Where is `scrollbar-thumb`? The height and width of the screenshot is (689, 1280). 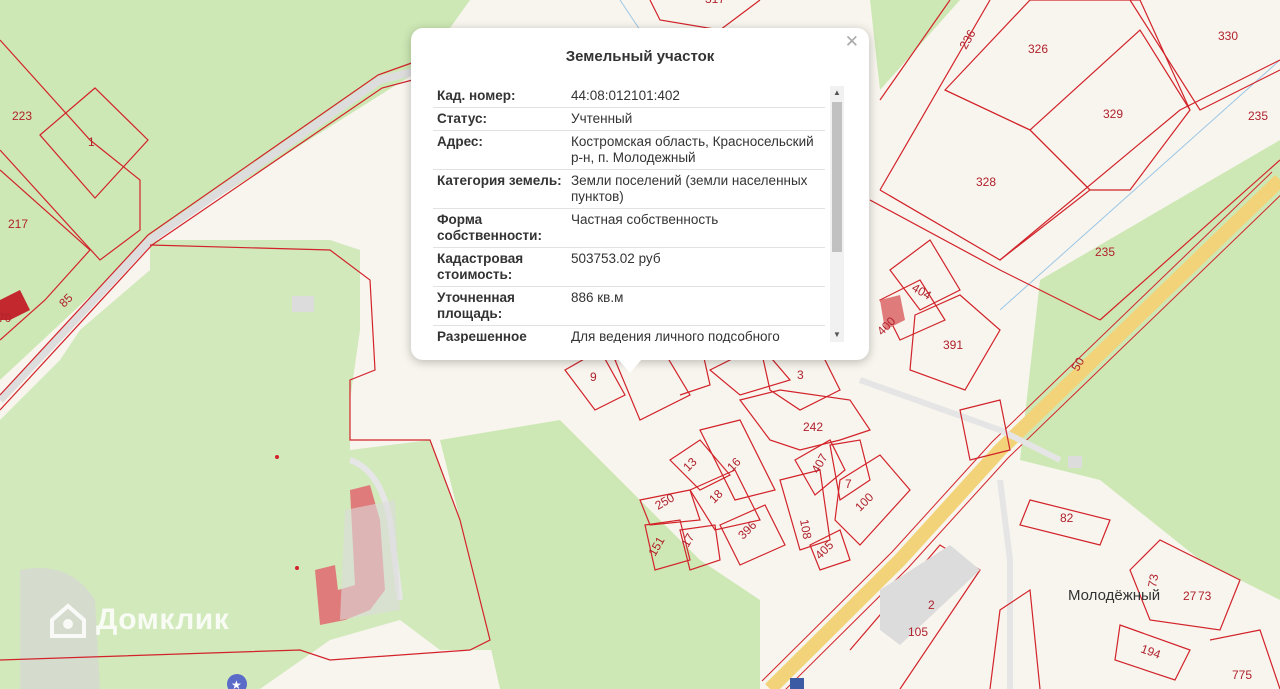 scrollbar-thumb is located at coordinates (837, 177).